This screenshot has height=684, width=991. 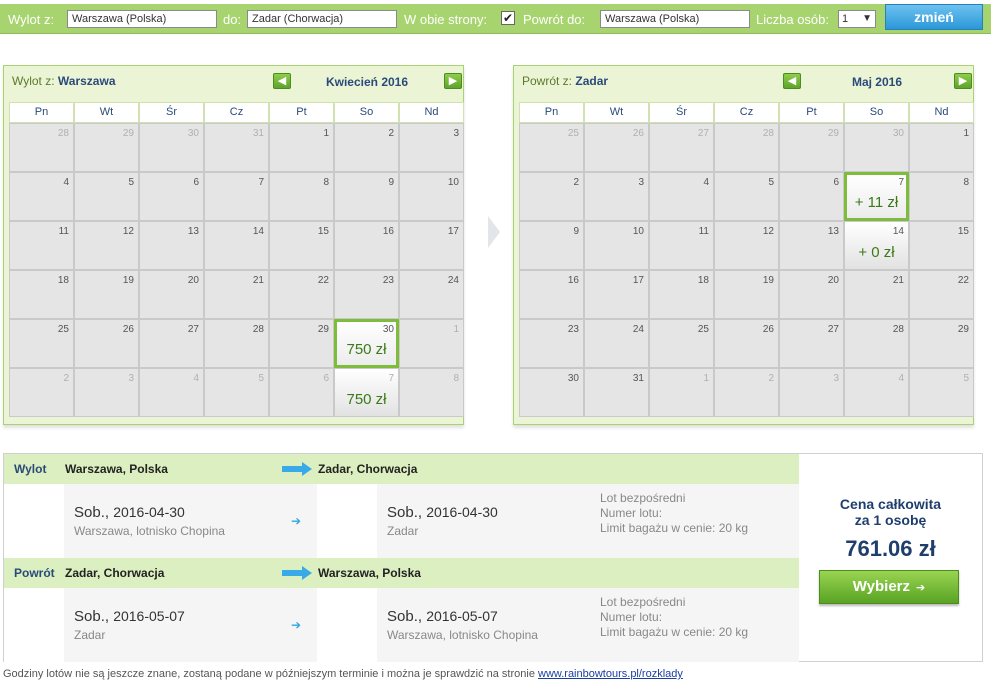 I want to click on calendar-day: 21, so click(x=236, y=294).